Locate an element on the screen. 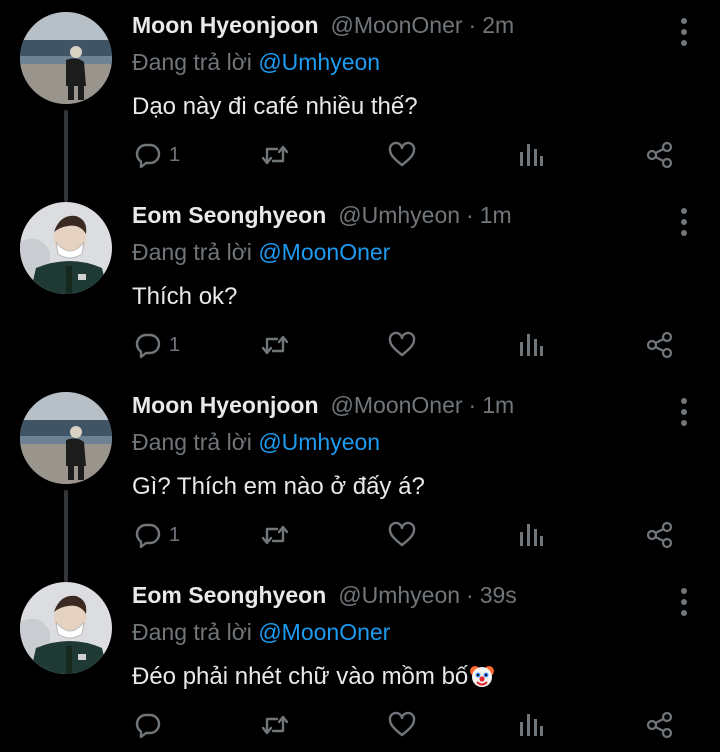 The image size is (720, 752). tweet-text: Gì? Thích em nào ở đấy á? is located at coordinates (278, 486).